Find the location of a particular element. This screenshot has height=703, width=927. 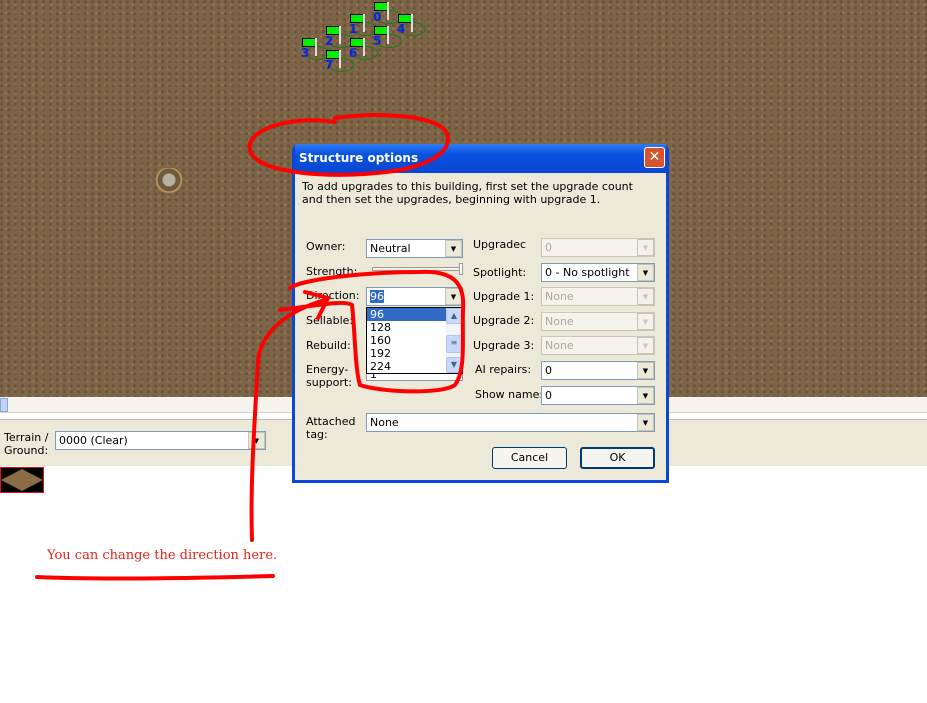

annotation-note: You can change the direction here. is located at coordinates (162, 555).